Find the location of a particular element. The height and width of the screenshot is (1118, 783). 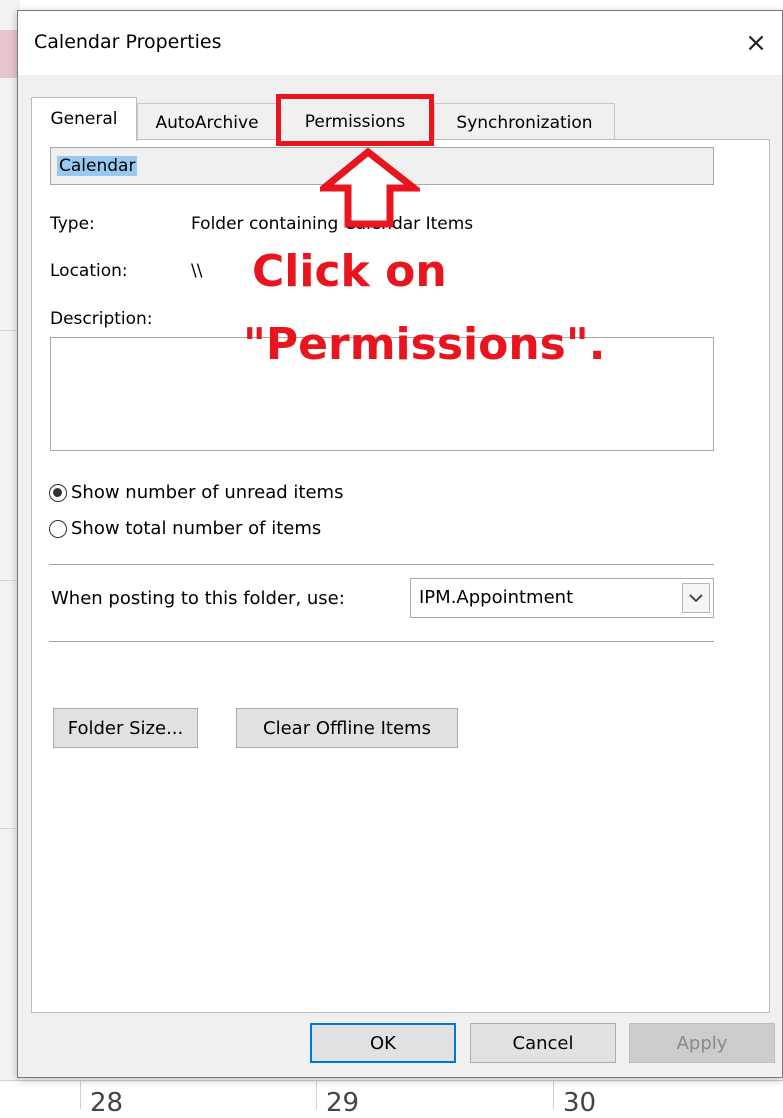

apply-button: Apply is located at coordinates (702, 1043).